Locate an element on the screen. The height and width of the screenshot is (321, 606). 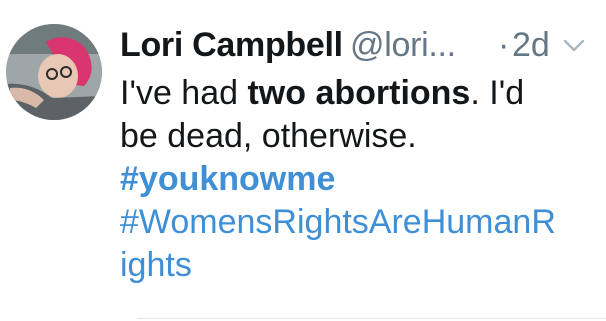
tweet-line-1: I've had two abortions. I'd is located at coordinates (358, 93).